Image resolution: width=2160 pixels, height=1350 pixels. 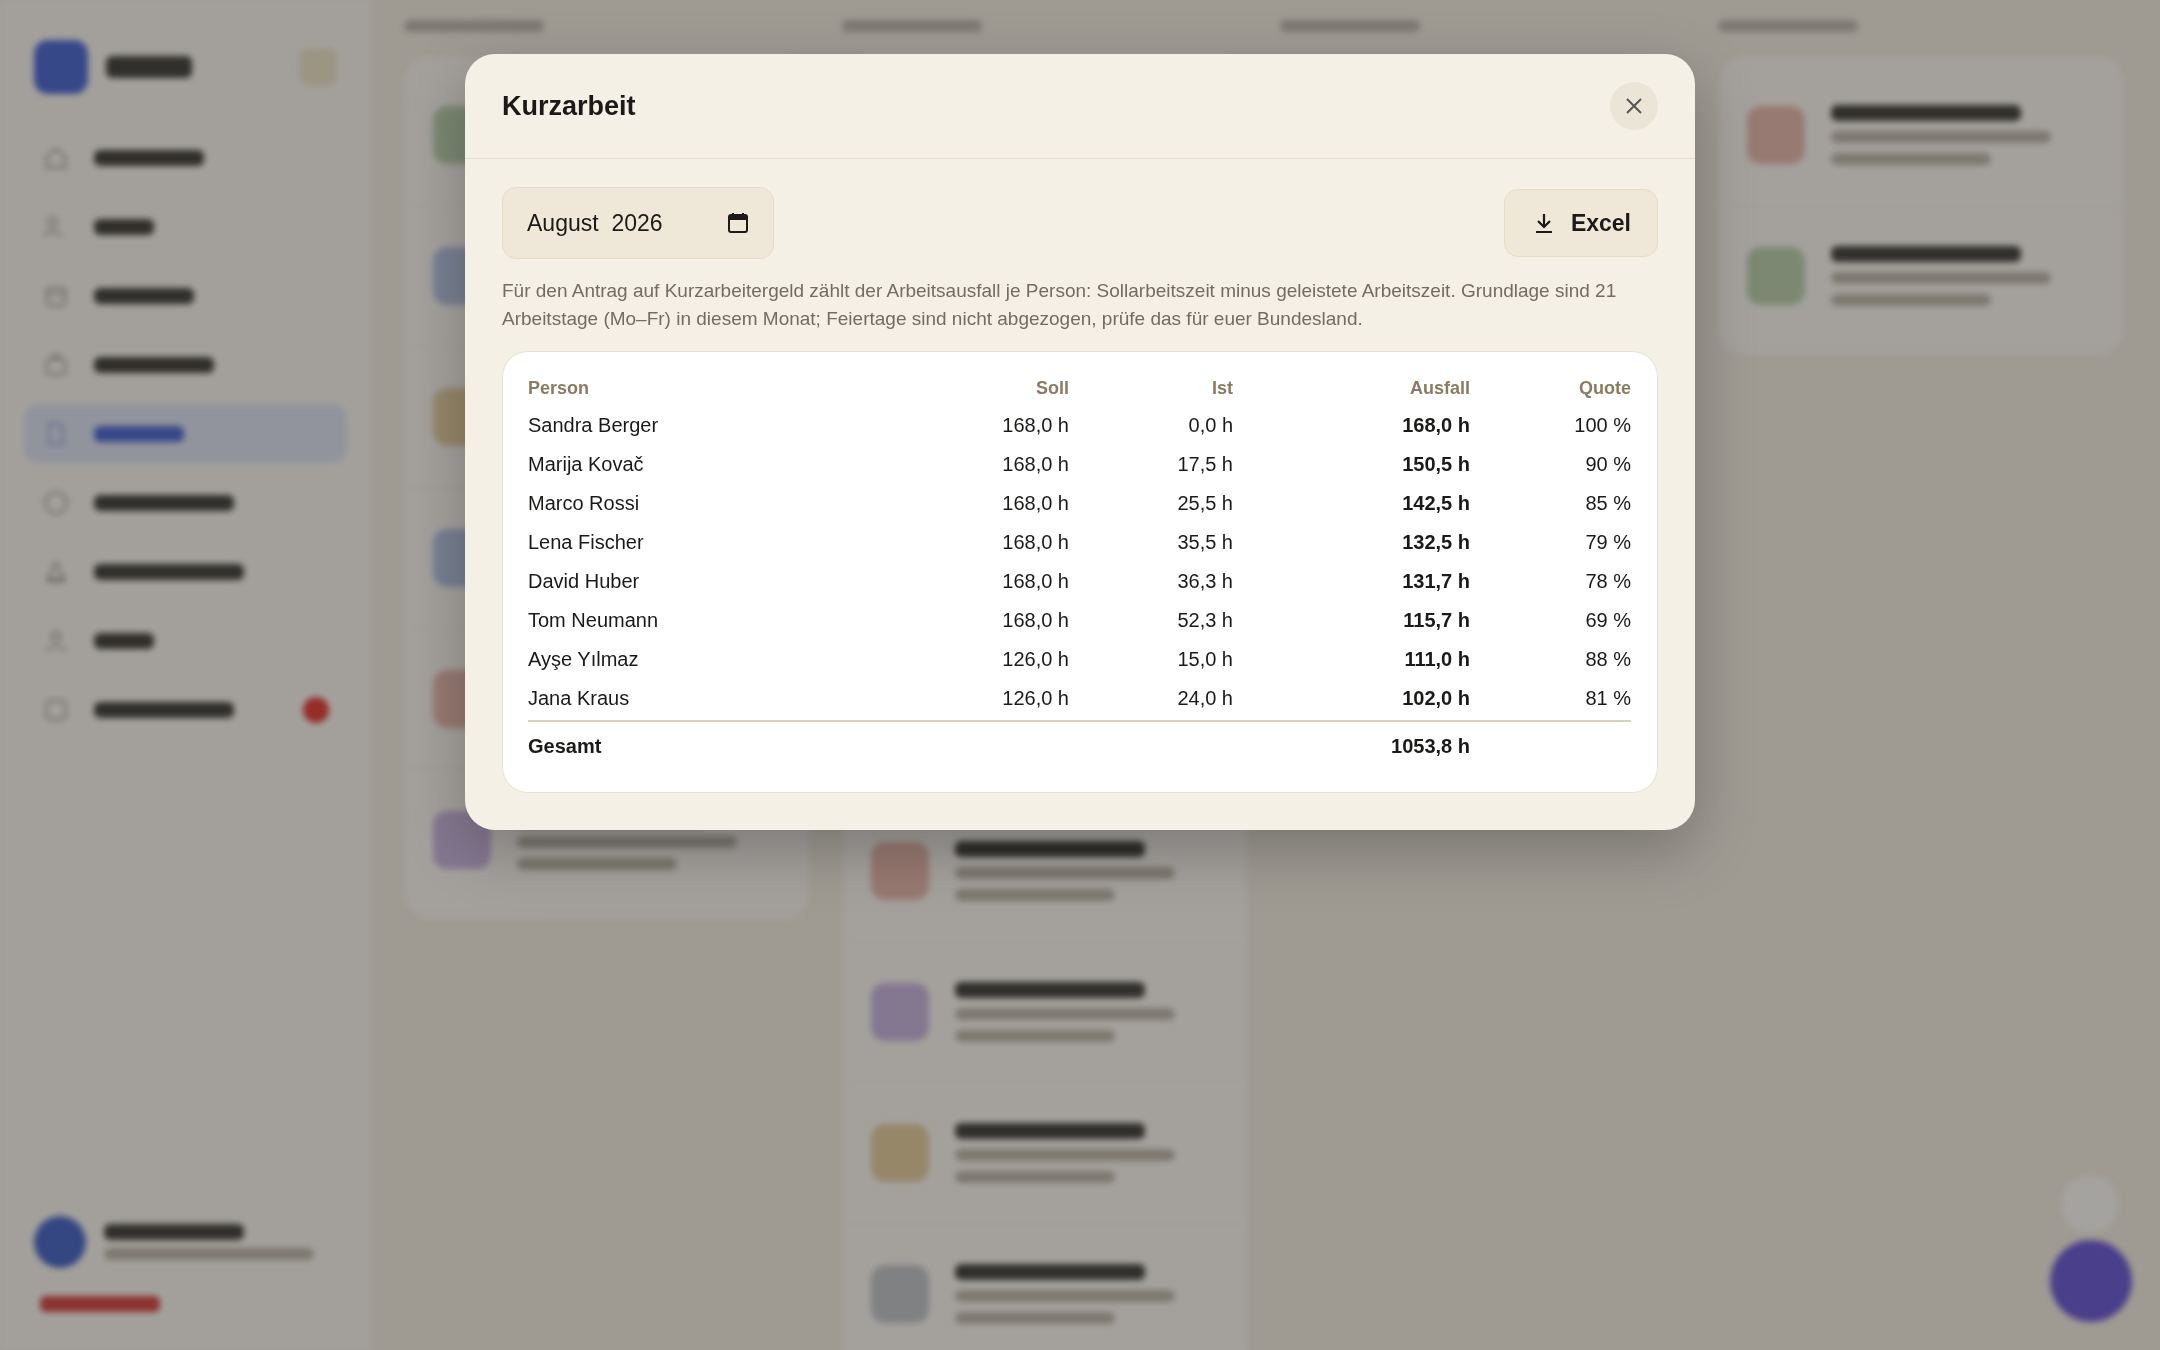 What do you see at coordinates (1430, 746) in the screenshot?
I see `total-value: 1053,8 h` at bounding box center [1430, 746].